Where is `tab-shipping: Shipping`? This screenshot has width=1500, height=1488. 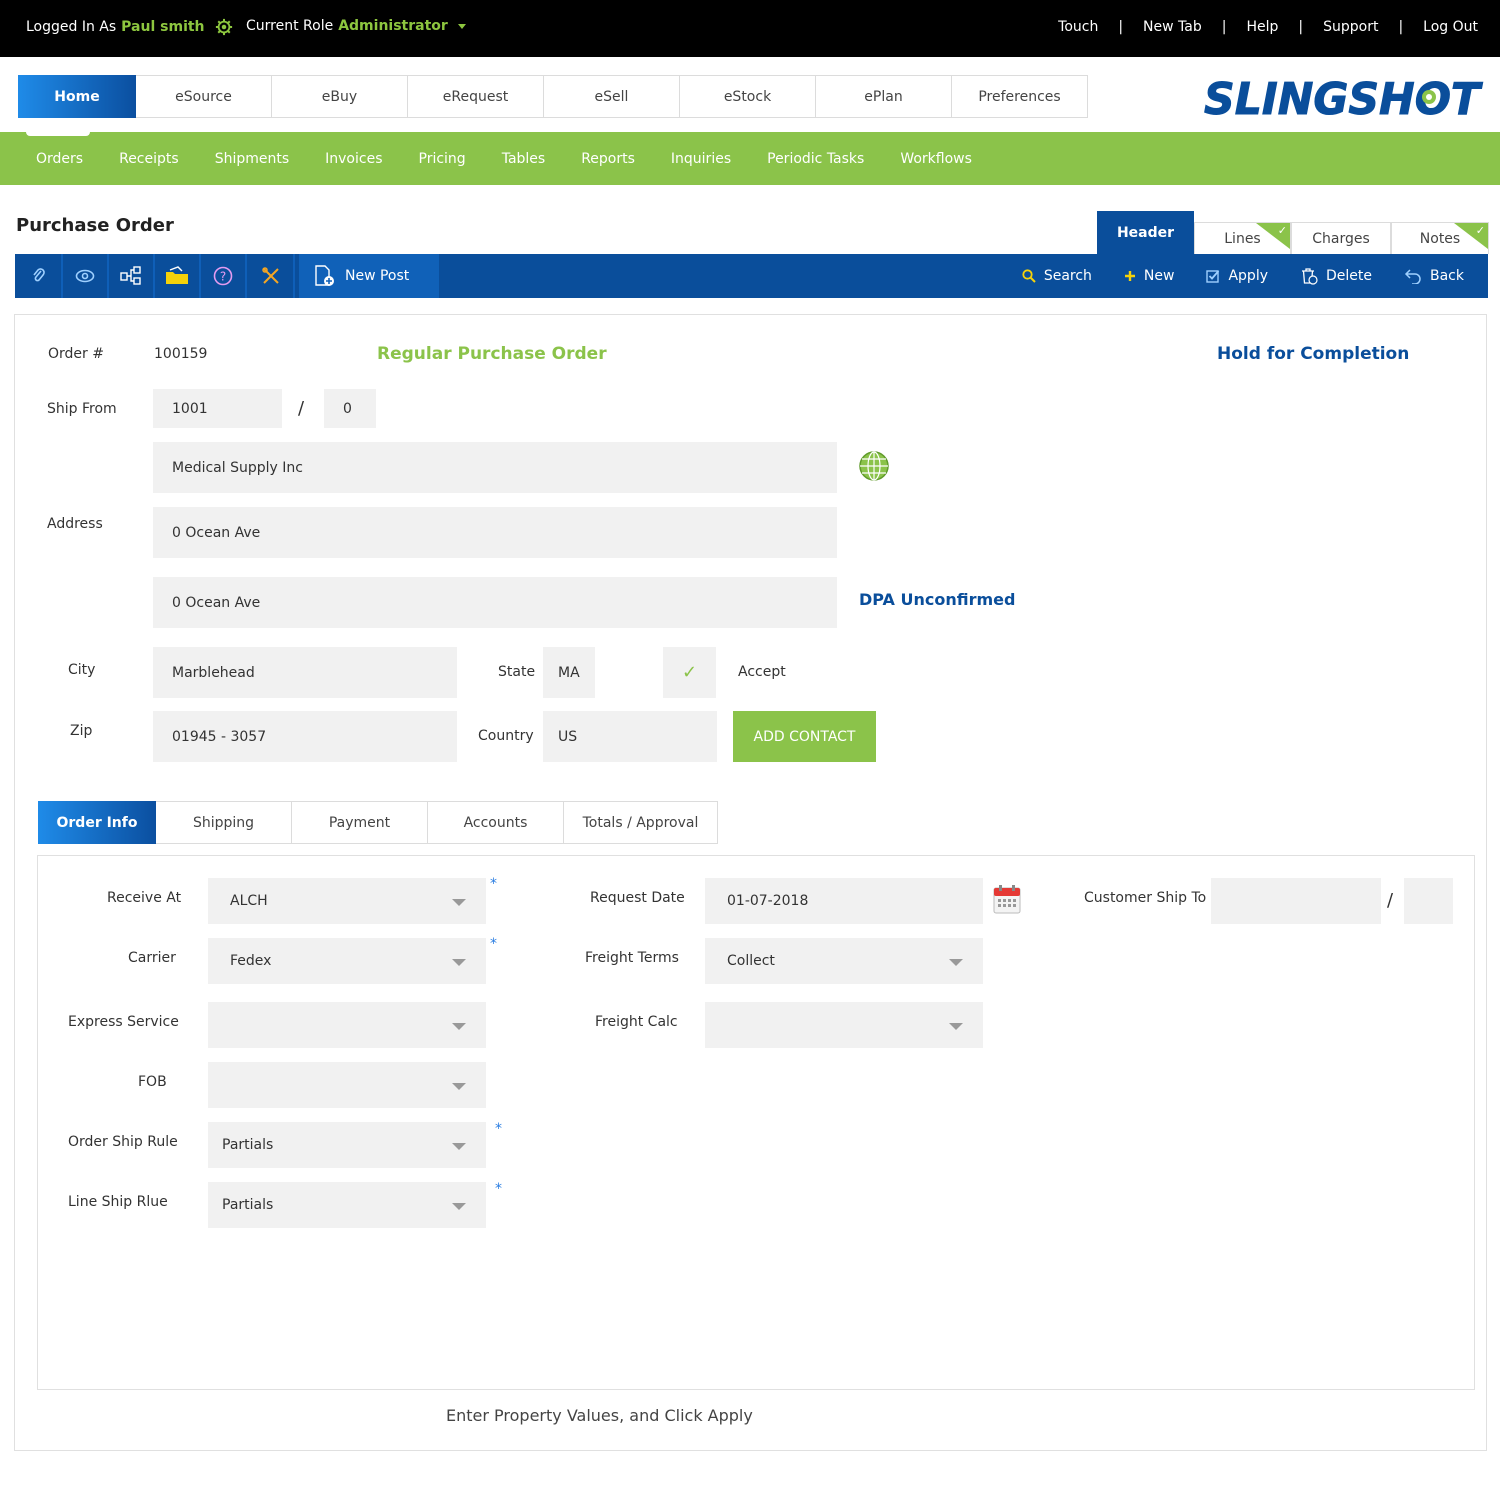 tab-shipping: Shipping is located at coordinates (224, 822).